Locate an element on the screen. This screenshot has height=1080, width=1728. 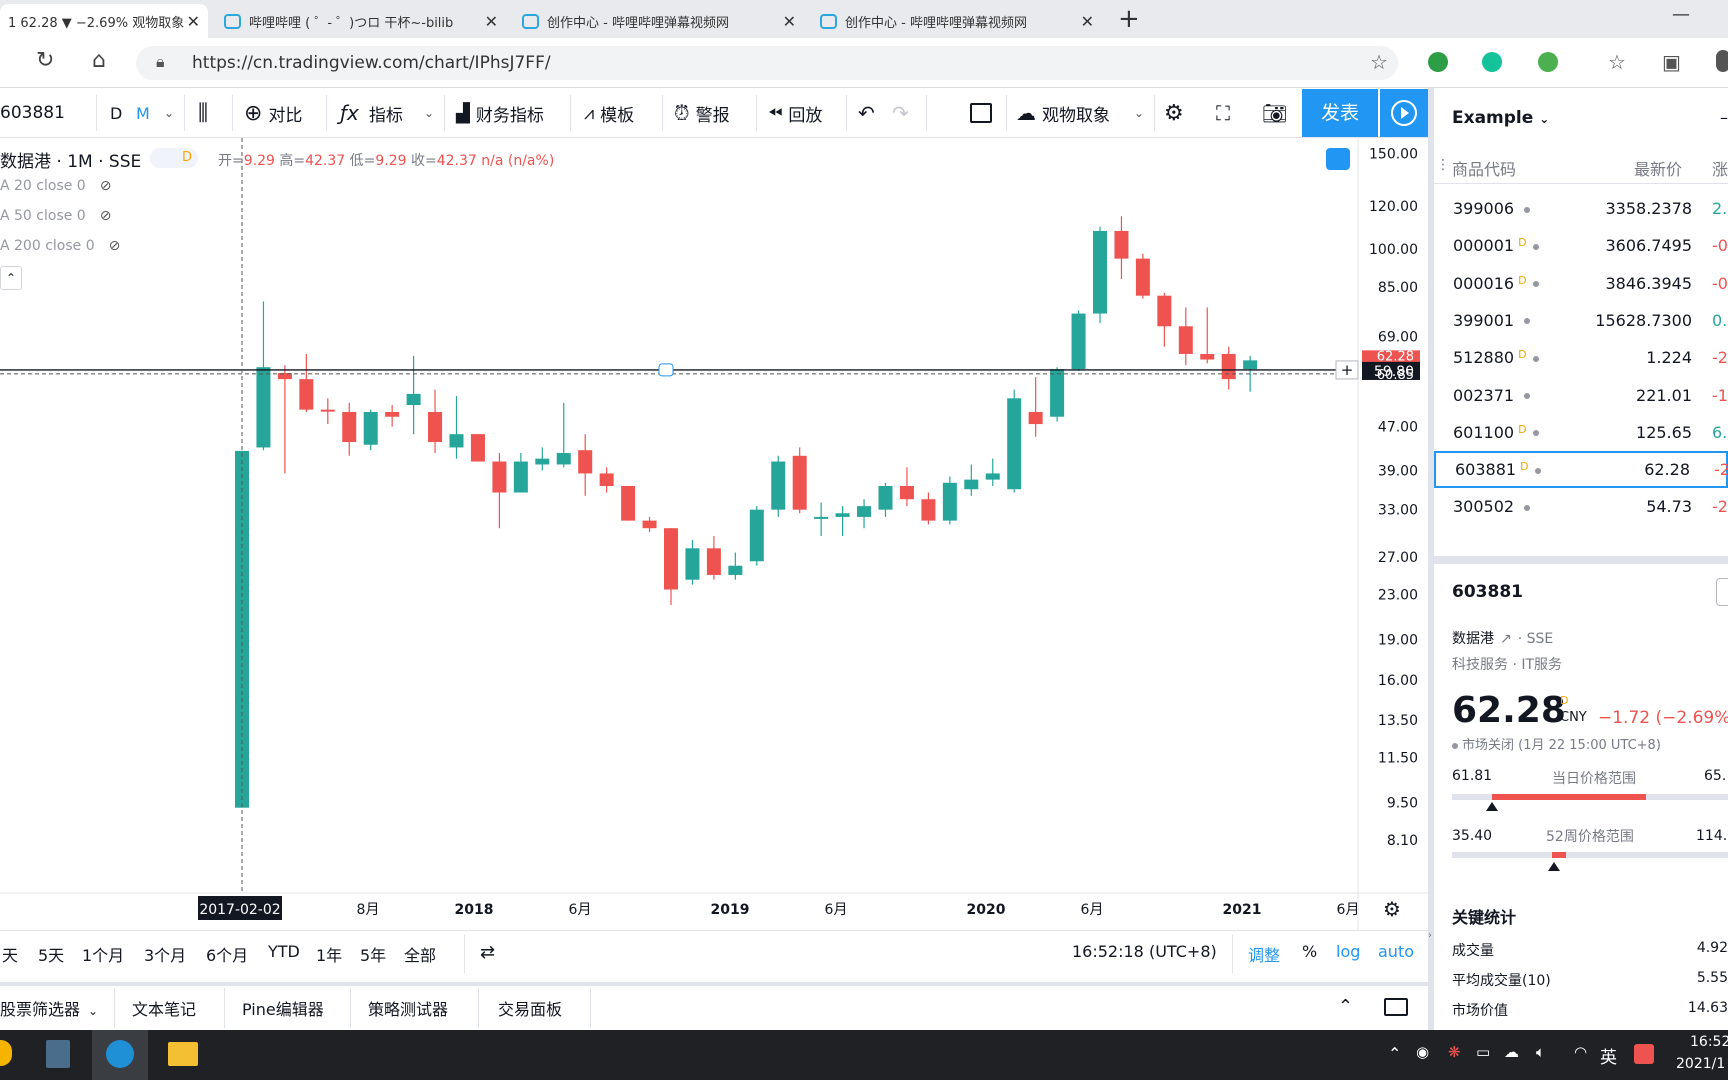
column-price-header: 最新价 is located at coordinates (1658, 168).